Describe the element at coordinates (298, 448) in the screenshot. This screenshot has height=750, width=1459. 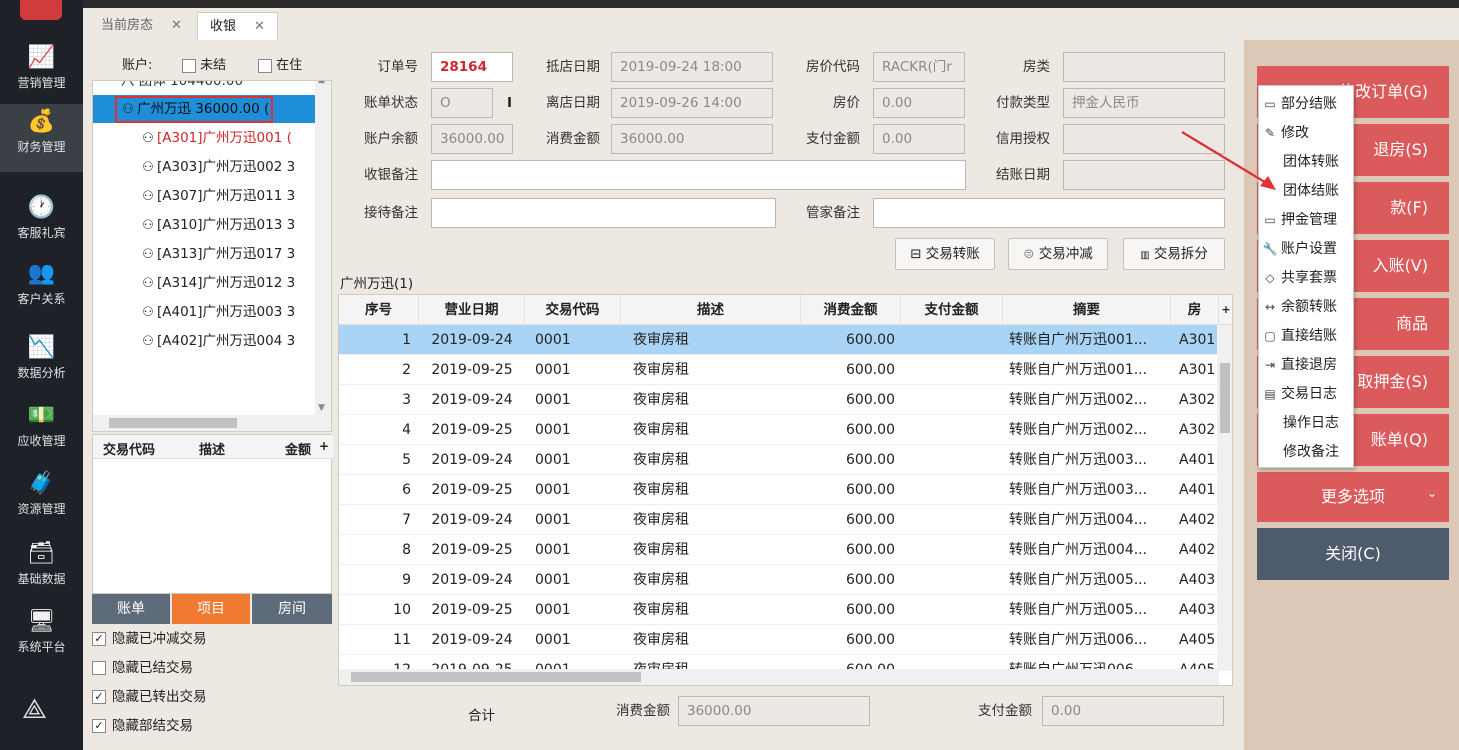
I see `col-header: 金额` at that location.